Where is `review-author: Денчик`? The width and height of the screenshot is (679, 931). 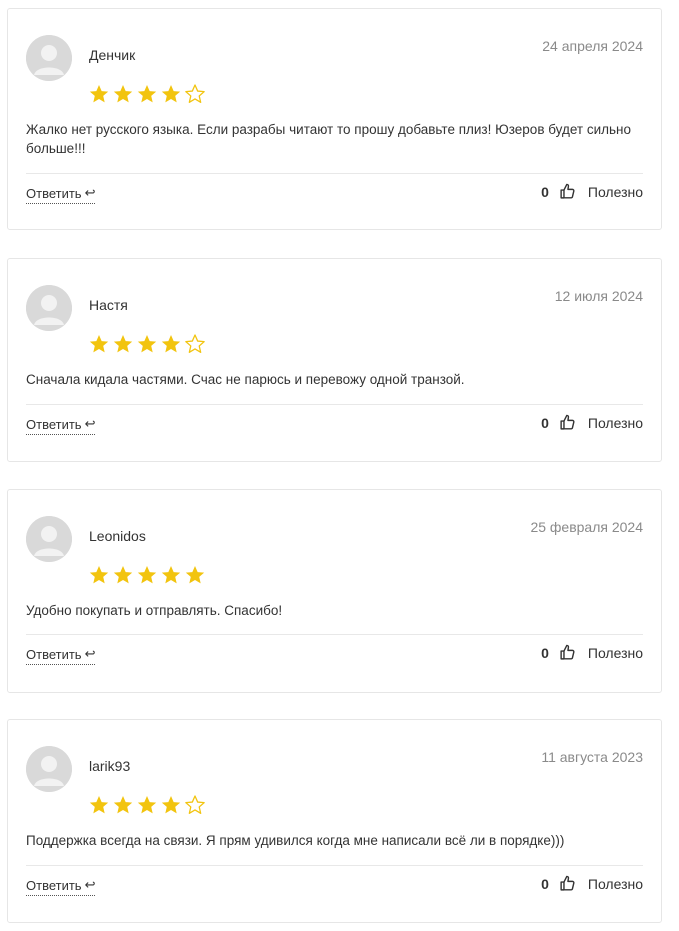
review-author: Денчик is located at coordinates (112, 55).